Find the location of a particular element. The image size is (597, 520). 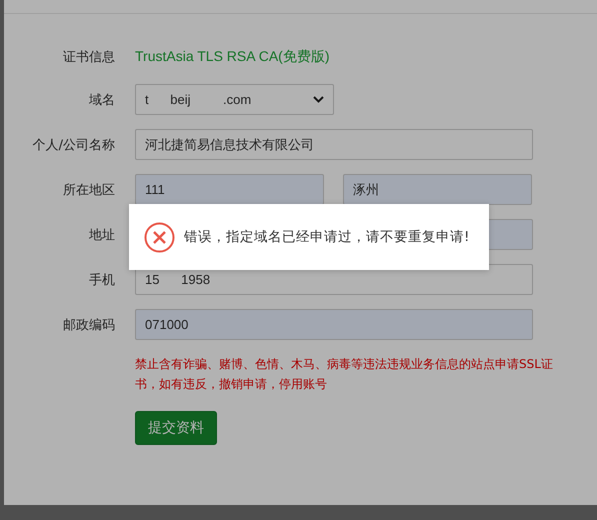

field-label: 手机 is located at coordinates (102, 280).